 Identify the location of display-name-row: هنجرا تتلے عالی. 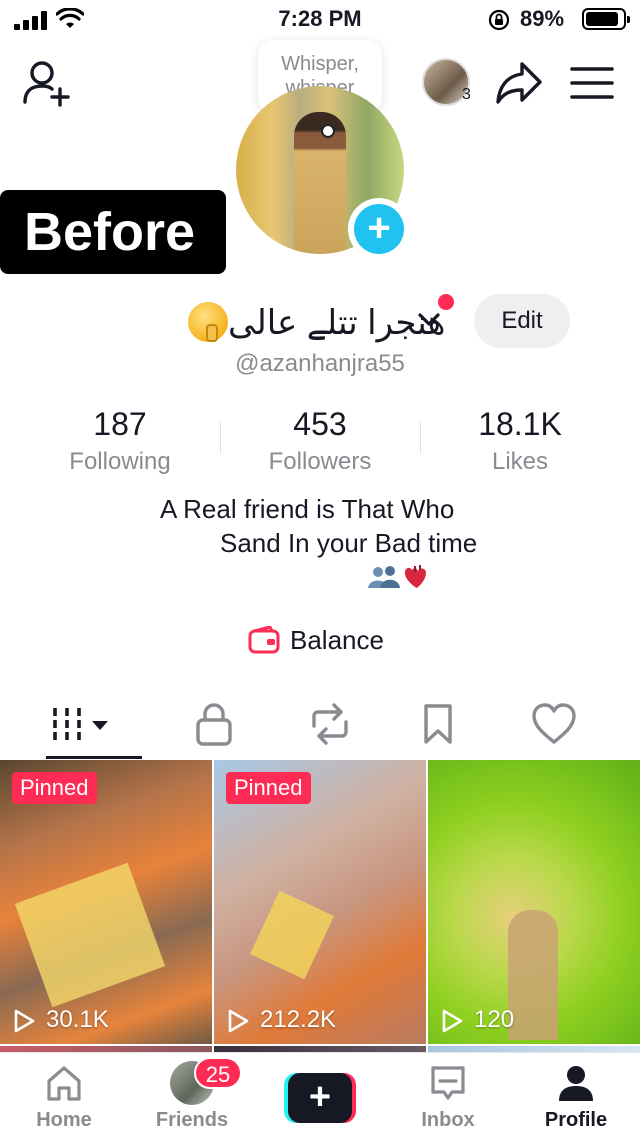
(324, 320).